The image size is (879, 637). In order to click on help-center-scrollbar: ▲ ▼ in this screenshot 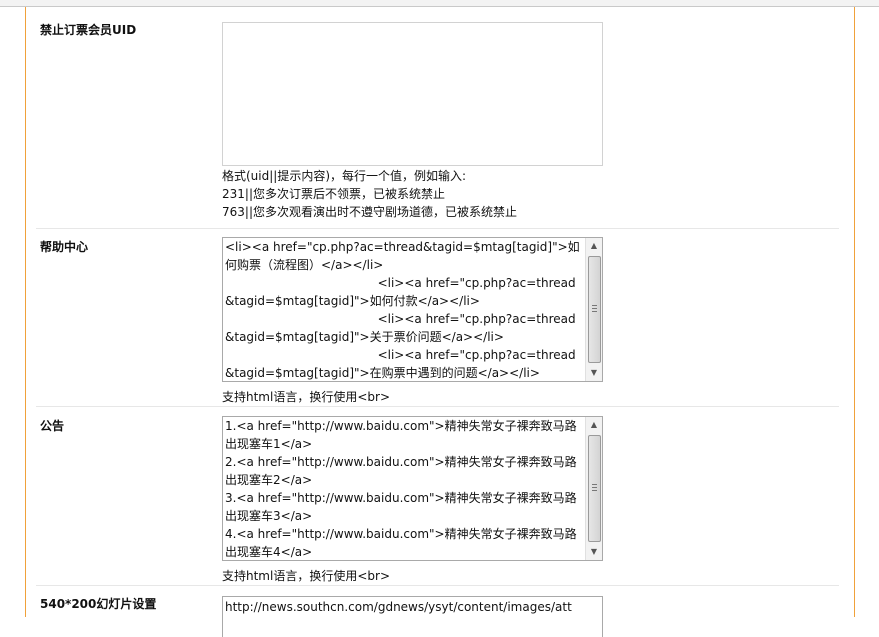, I will do `click(593, 309)`.